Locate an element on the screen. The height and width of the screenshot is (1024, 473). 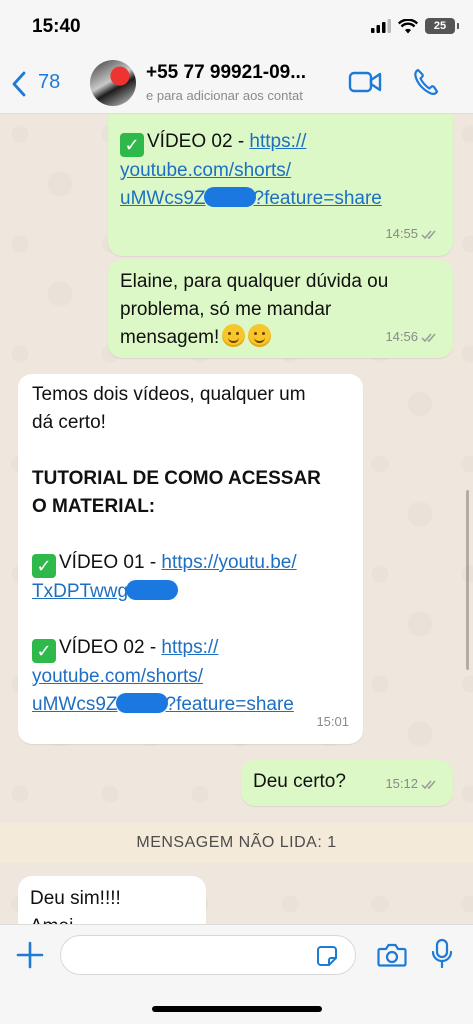
wifi-icon is located at coordinates (408, 25).